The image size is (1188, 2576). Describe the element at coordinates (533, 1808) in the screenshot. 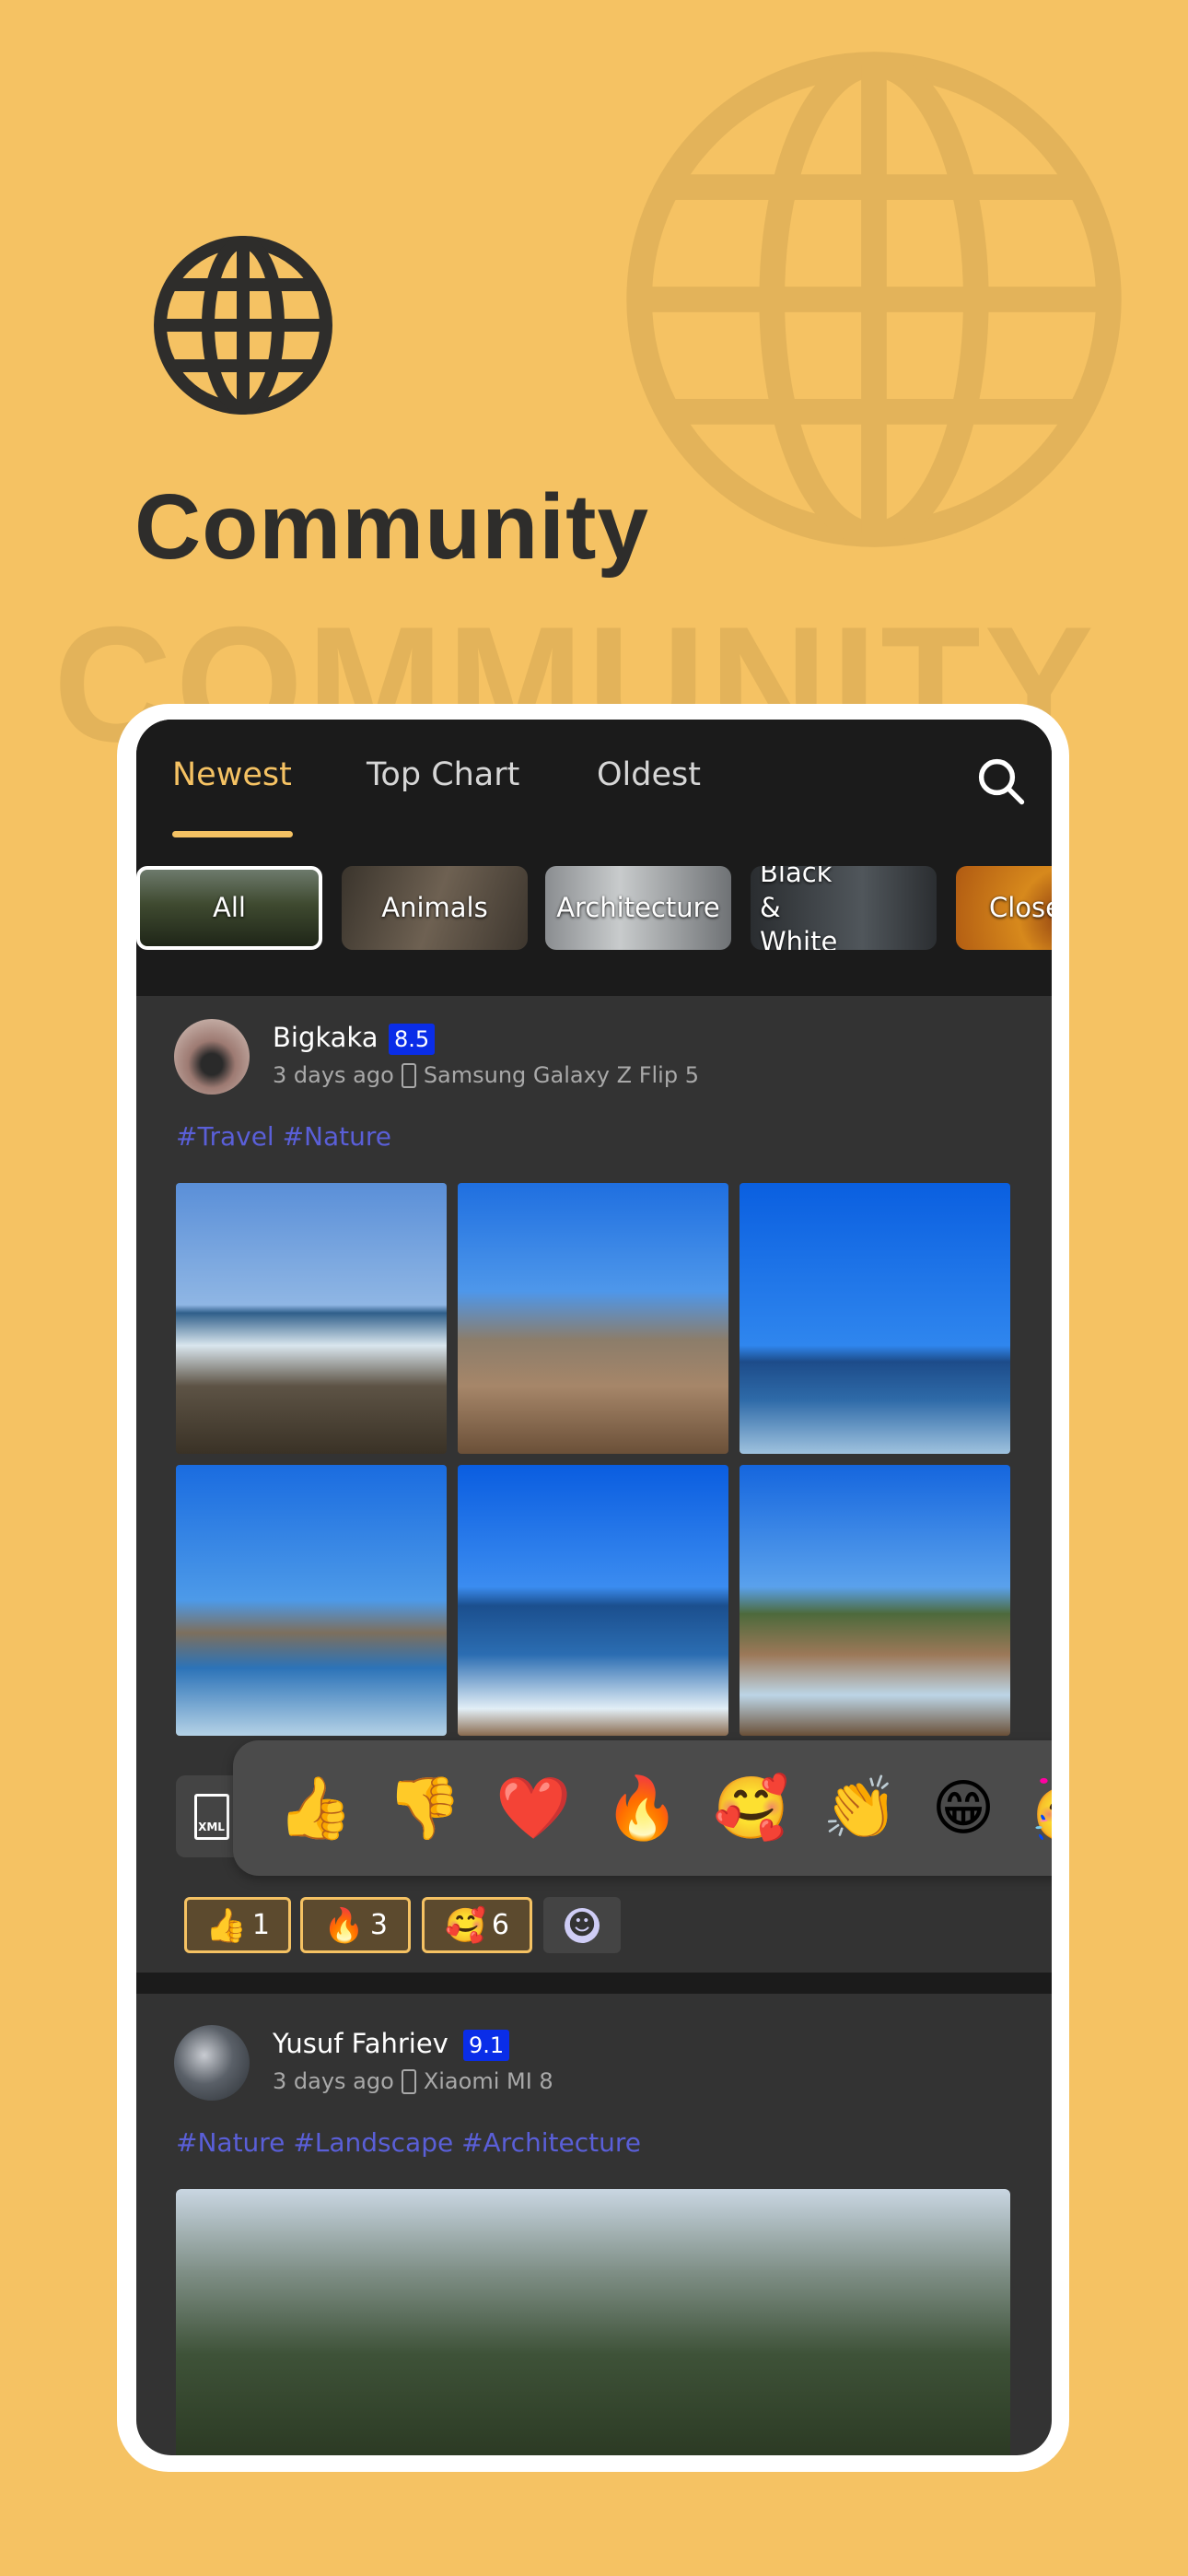

I see `heart-icon: ❤️` at that location.